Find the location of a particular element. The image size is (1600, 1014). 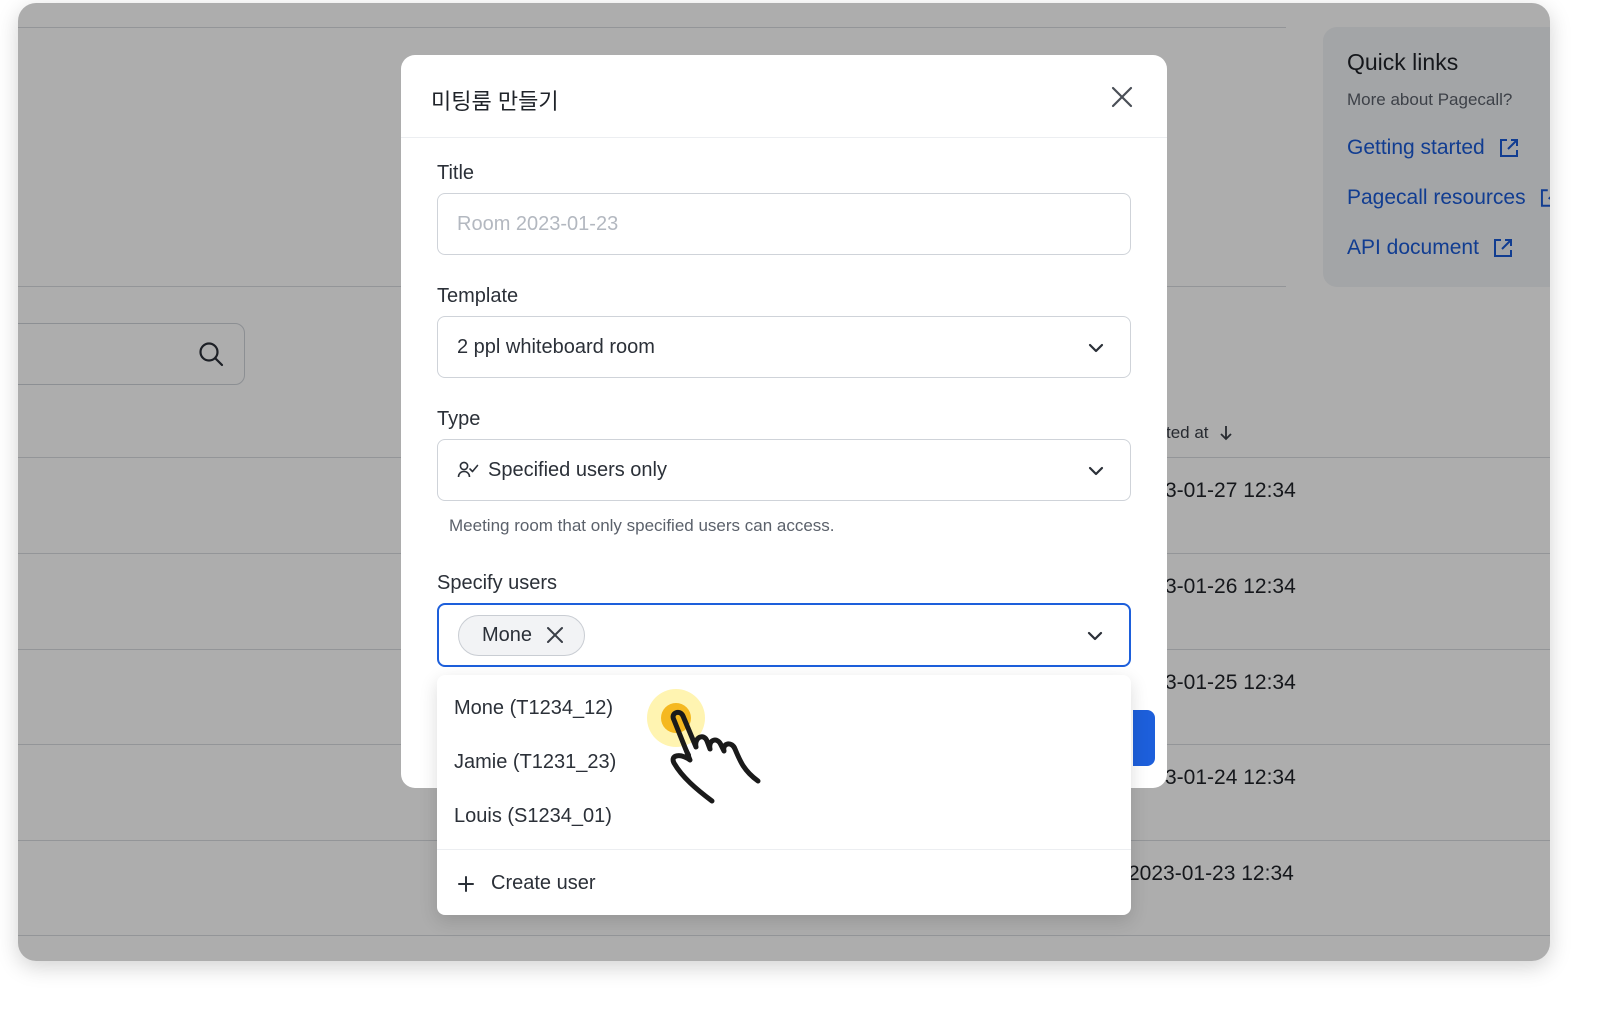

template-label: Template is located at coordinates (478, 296).